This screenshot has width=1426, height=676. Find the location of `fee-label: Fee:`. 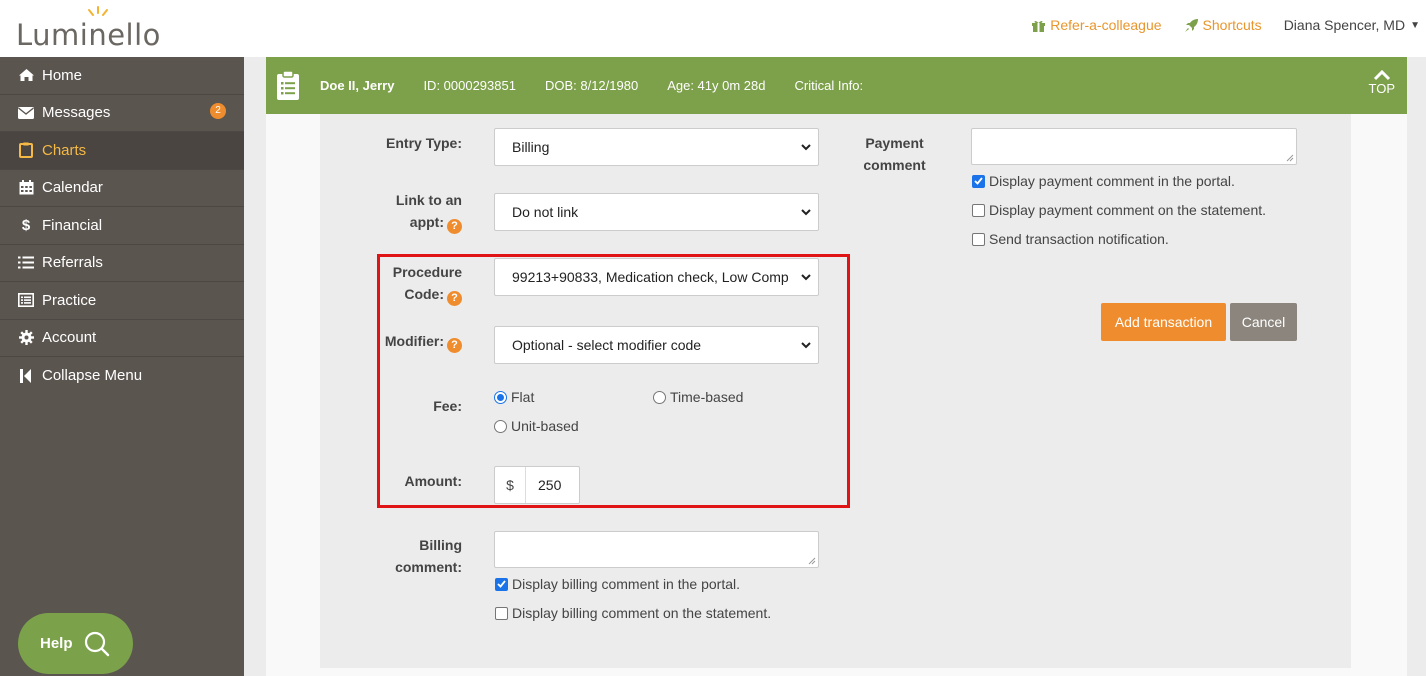

fee-label: Fee: is located at coordinates (447, 406).